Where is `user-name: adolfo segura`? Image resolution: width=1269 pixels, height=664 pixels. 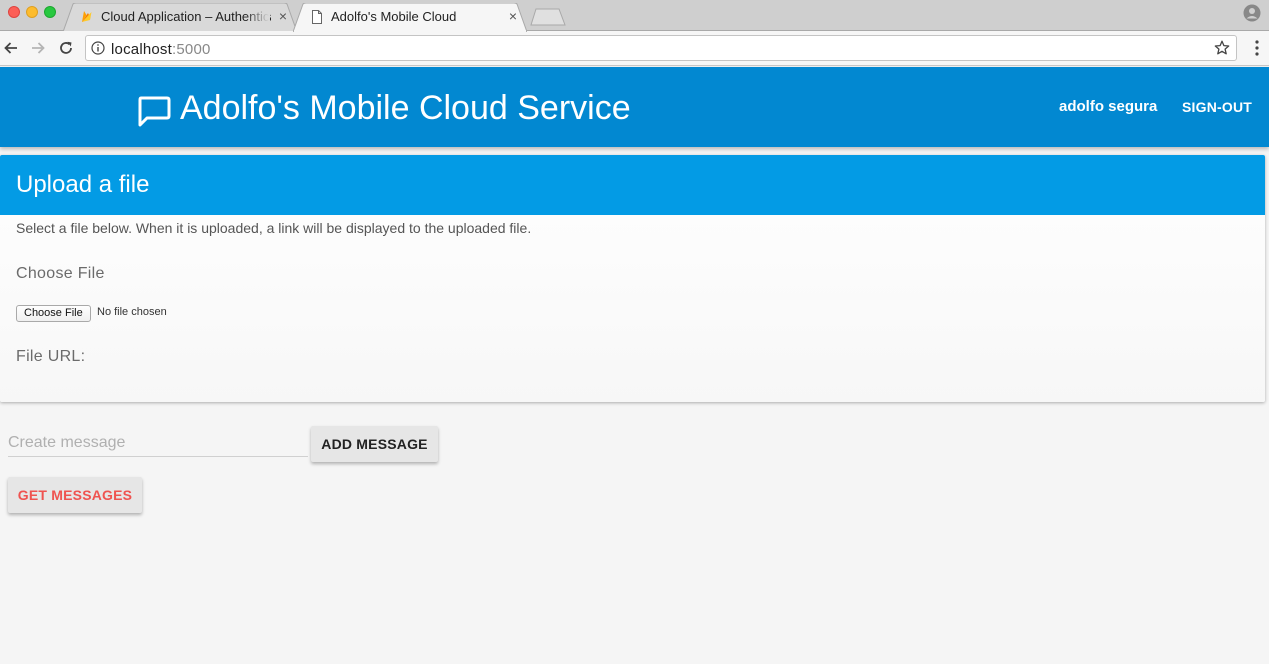 user-name: adolfo segura is located at coordinates (1108, 106).